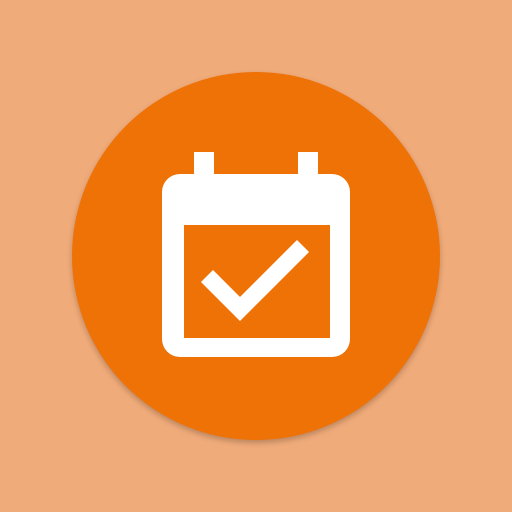  I want to click on calendar-check-icon, so click(256, 254).